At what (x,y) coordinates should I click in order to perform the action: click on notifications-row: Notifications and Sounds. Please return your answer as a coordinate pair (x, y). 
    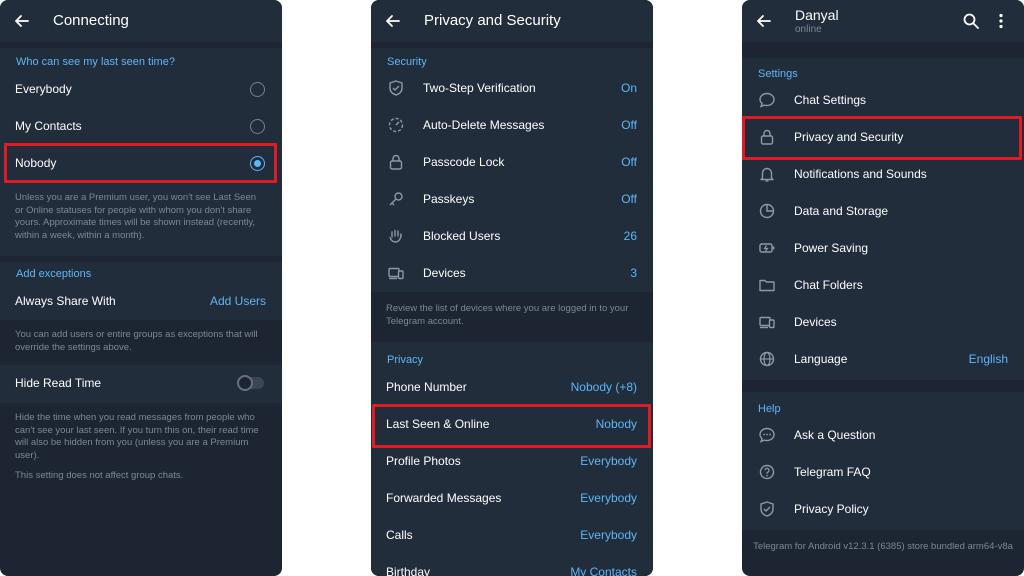
    Looking at the image, I should click on (883, 174).